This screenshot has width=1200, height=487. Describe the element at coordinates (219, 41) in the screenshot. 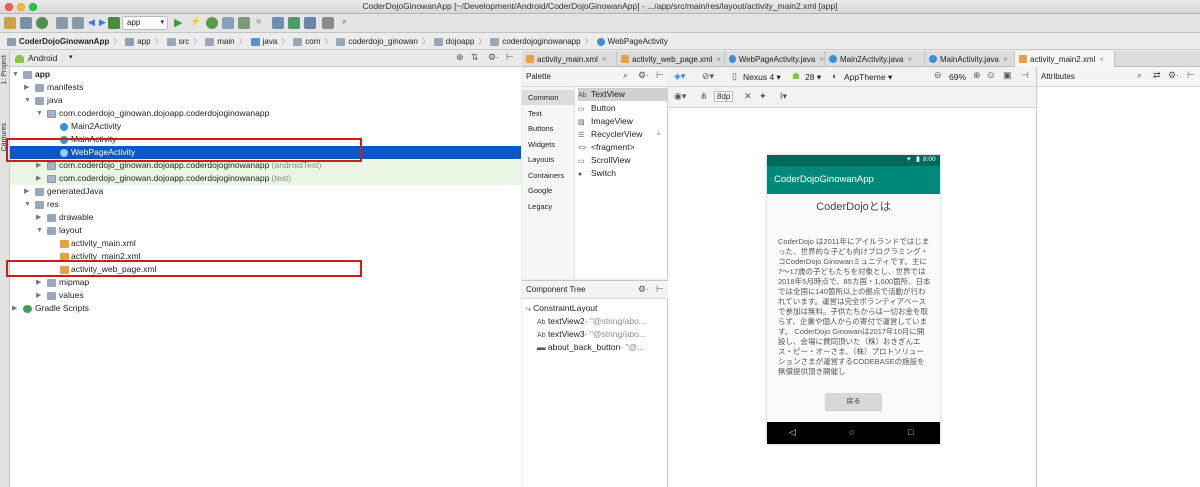

I see `breadcrumb-item-main: main` at that location.